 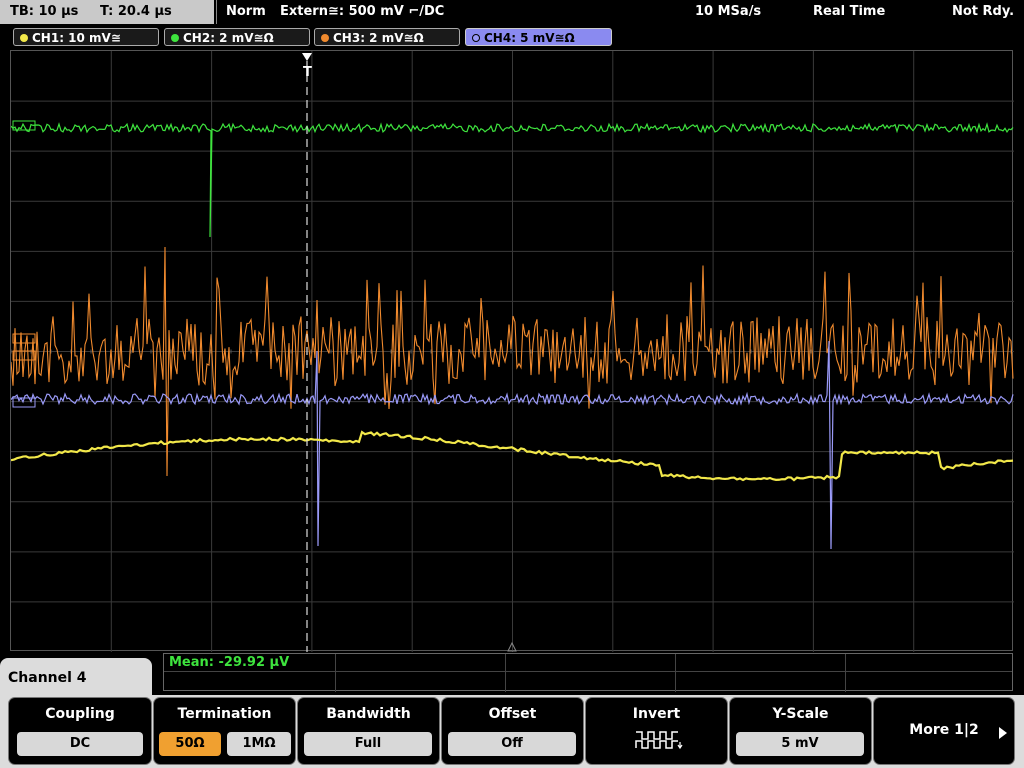 What do you see at coordinates (76, 678) in the screenshot?
I see `menu-title: Channel 4` at bounding box center [76, 678].